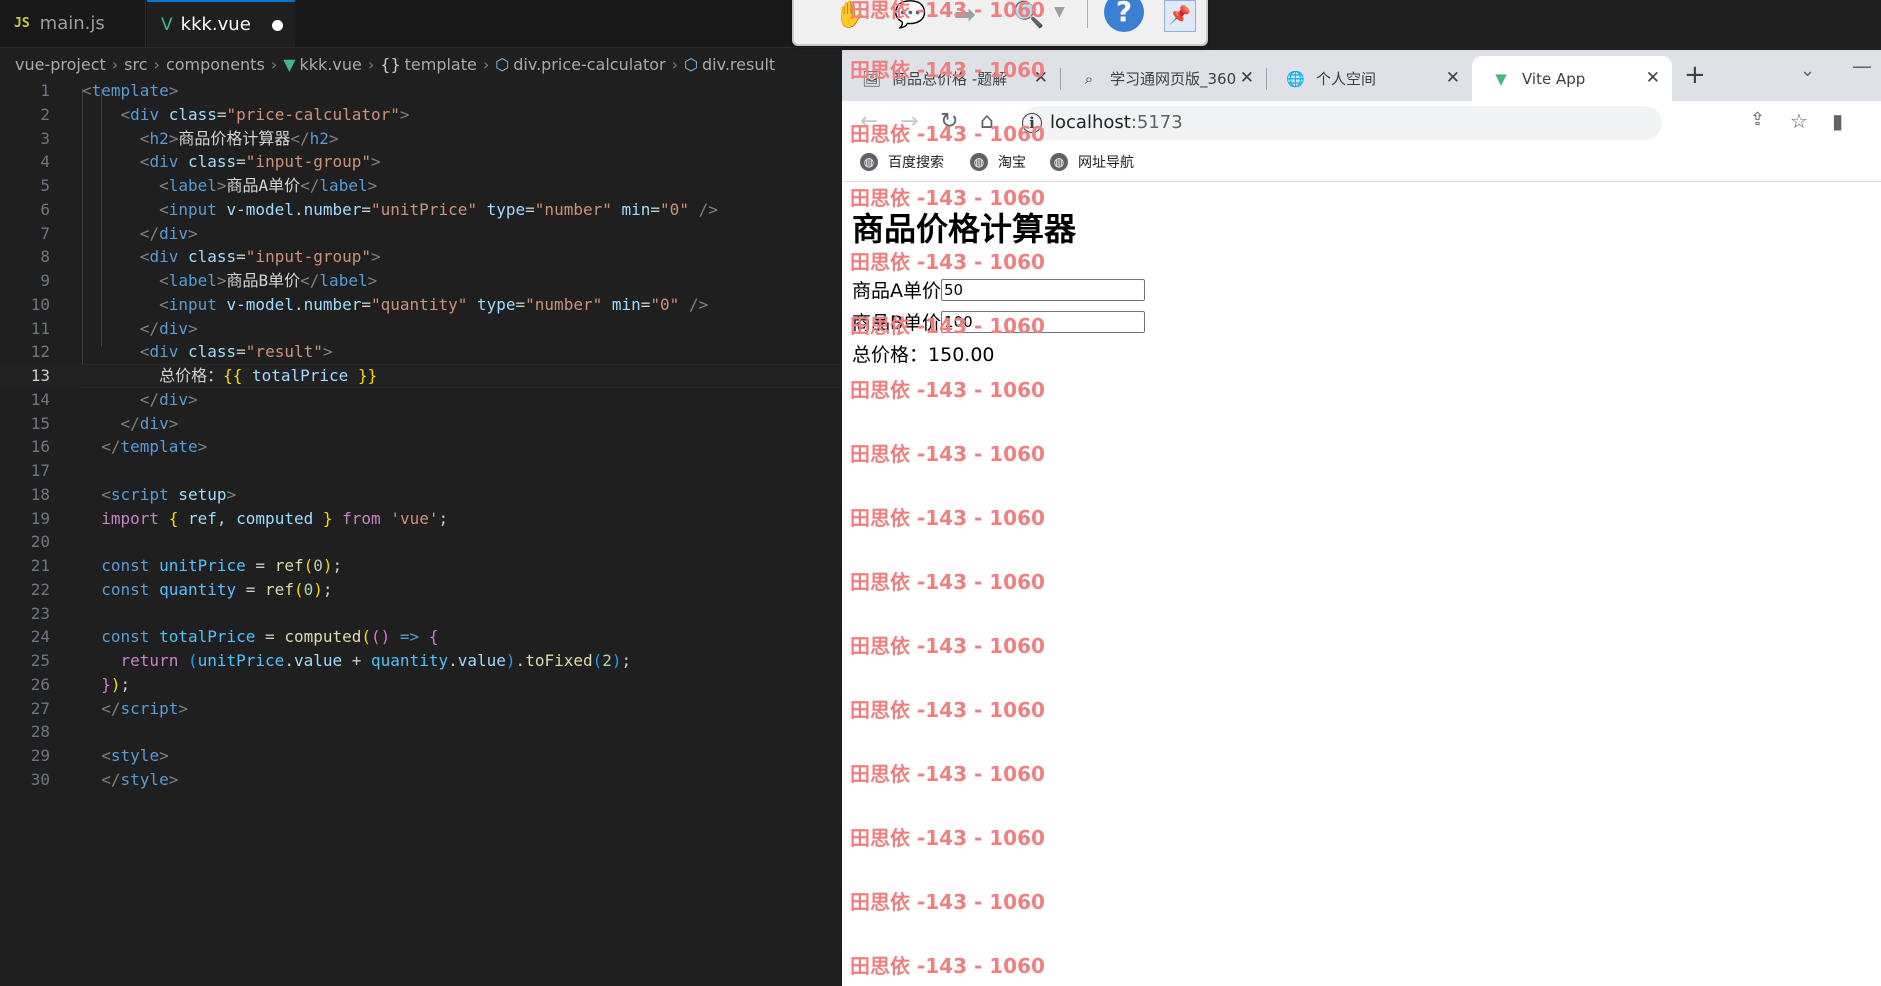  What do you see at coordinates (104, 423) in the screenshot?
I see `code-line: 15 </div>` at bounding box center [104, 423].